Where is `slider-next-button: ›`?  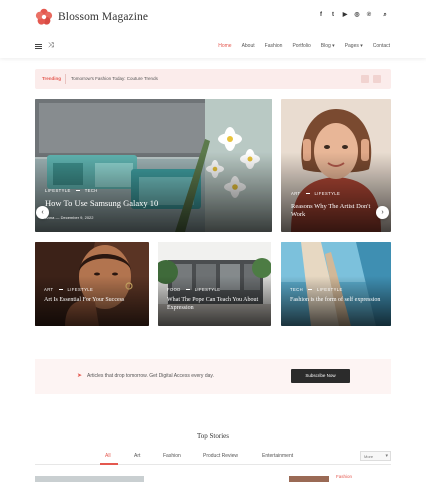 slider-next-button: › is located at coordinates (382, 212).